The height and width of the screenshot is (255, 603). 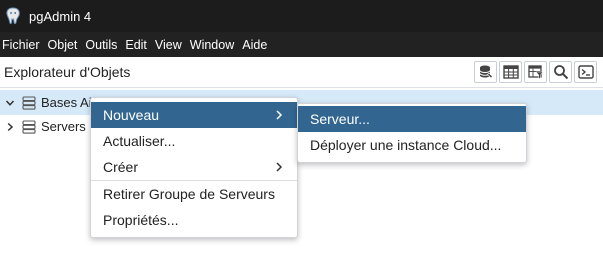 What do you see at coordinates (60, 16) in the screenshot?
I see `app-title: pgAdmin 4` at bounding box center [60, 16].